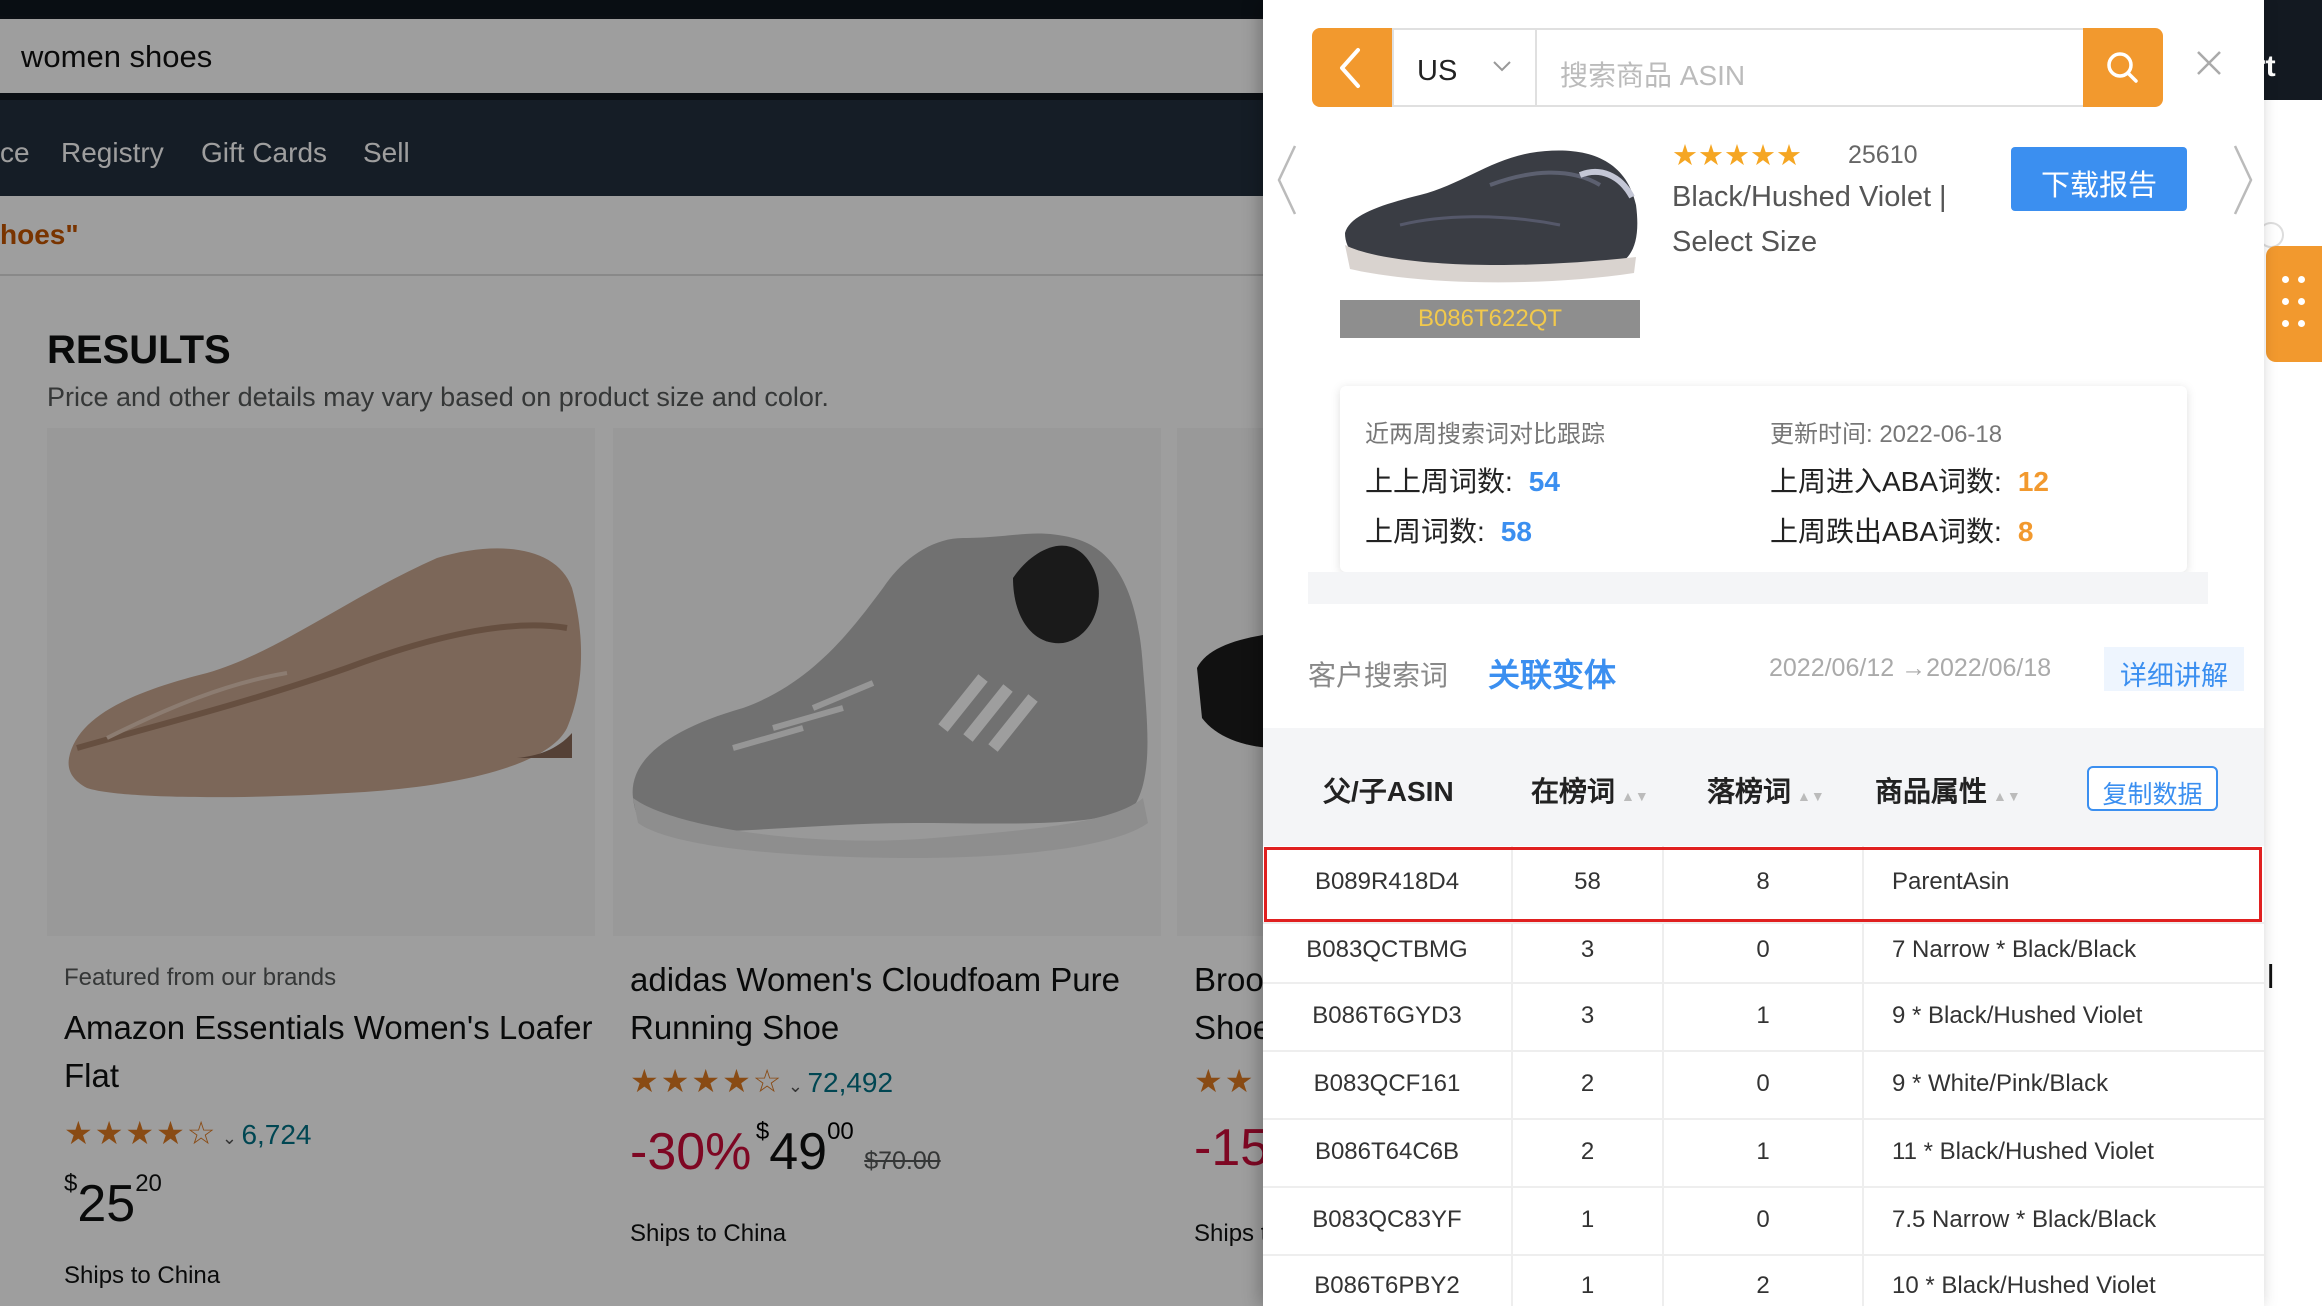  What do you see at coordinates (1552, 673) in the screenshot?
I see `tab-related-variants: 关联变体` at bounding box center [1552, 673].